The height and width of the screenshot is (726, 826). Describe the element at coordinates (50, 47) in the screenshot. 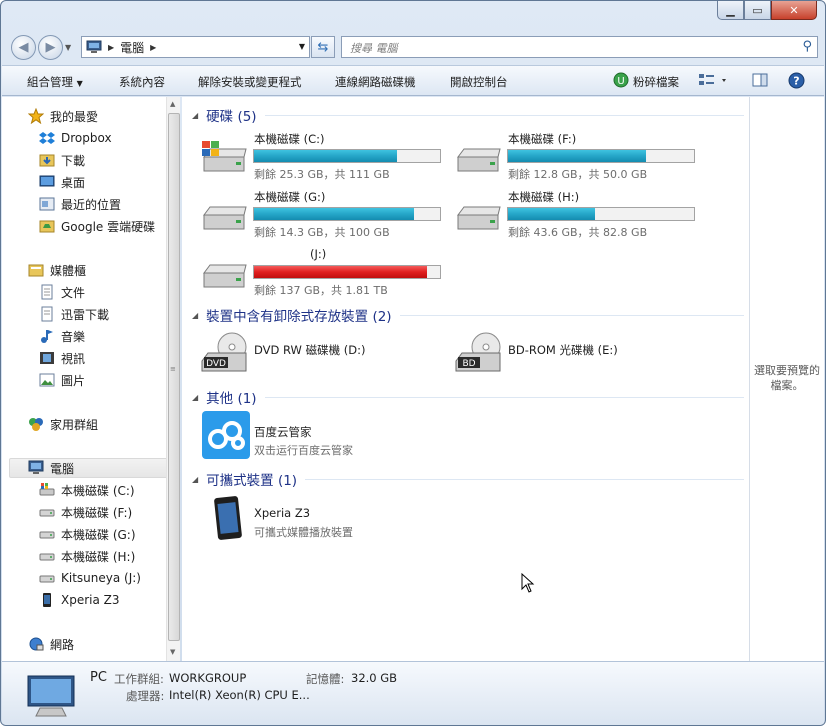

I see `forward-button: ▶` at that location.